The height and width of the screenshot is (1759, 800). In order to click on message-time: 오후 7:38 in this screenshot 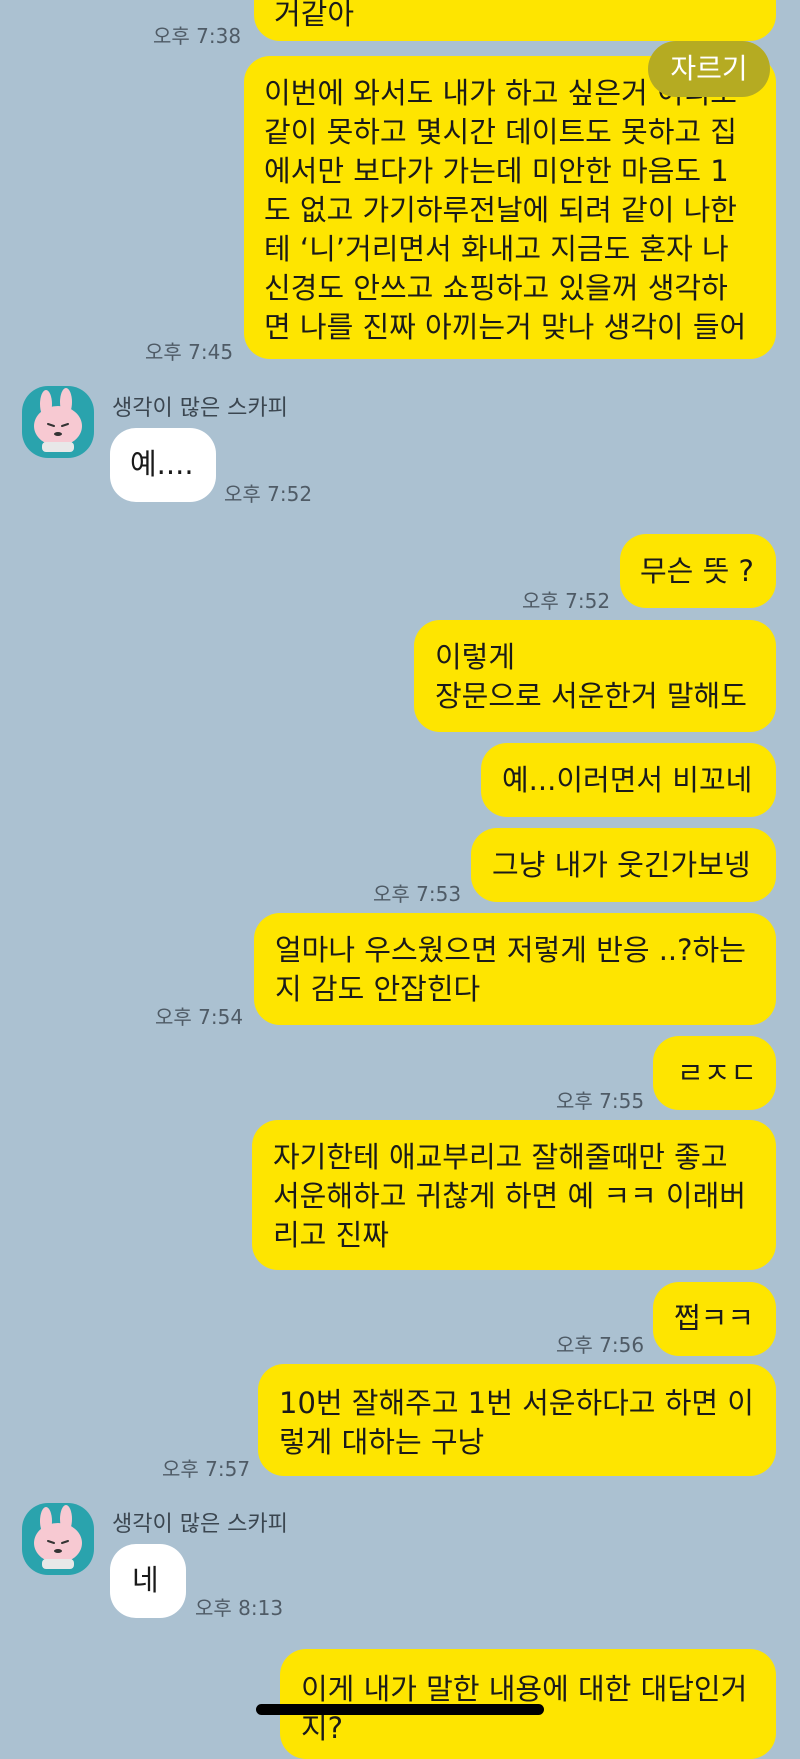, I will do `click(197, 36)`.